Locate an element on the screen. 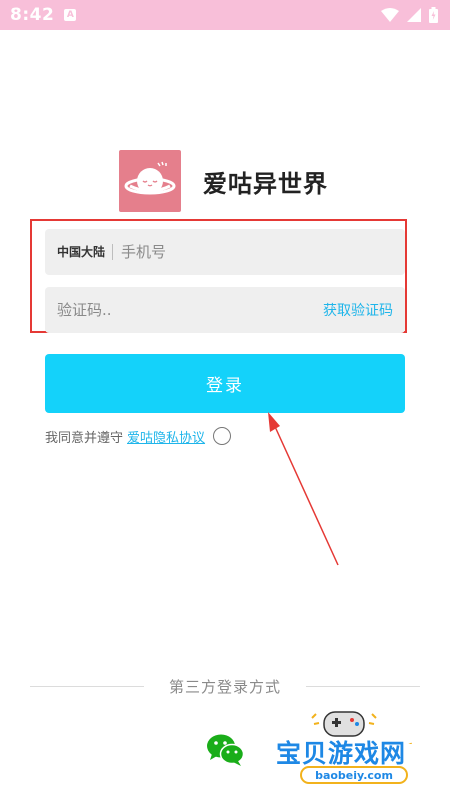 The height and width of the screenshot is (800, 450). get-code-button: 获取验证码 is located at coordinates (364, 310).